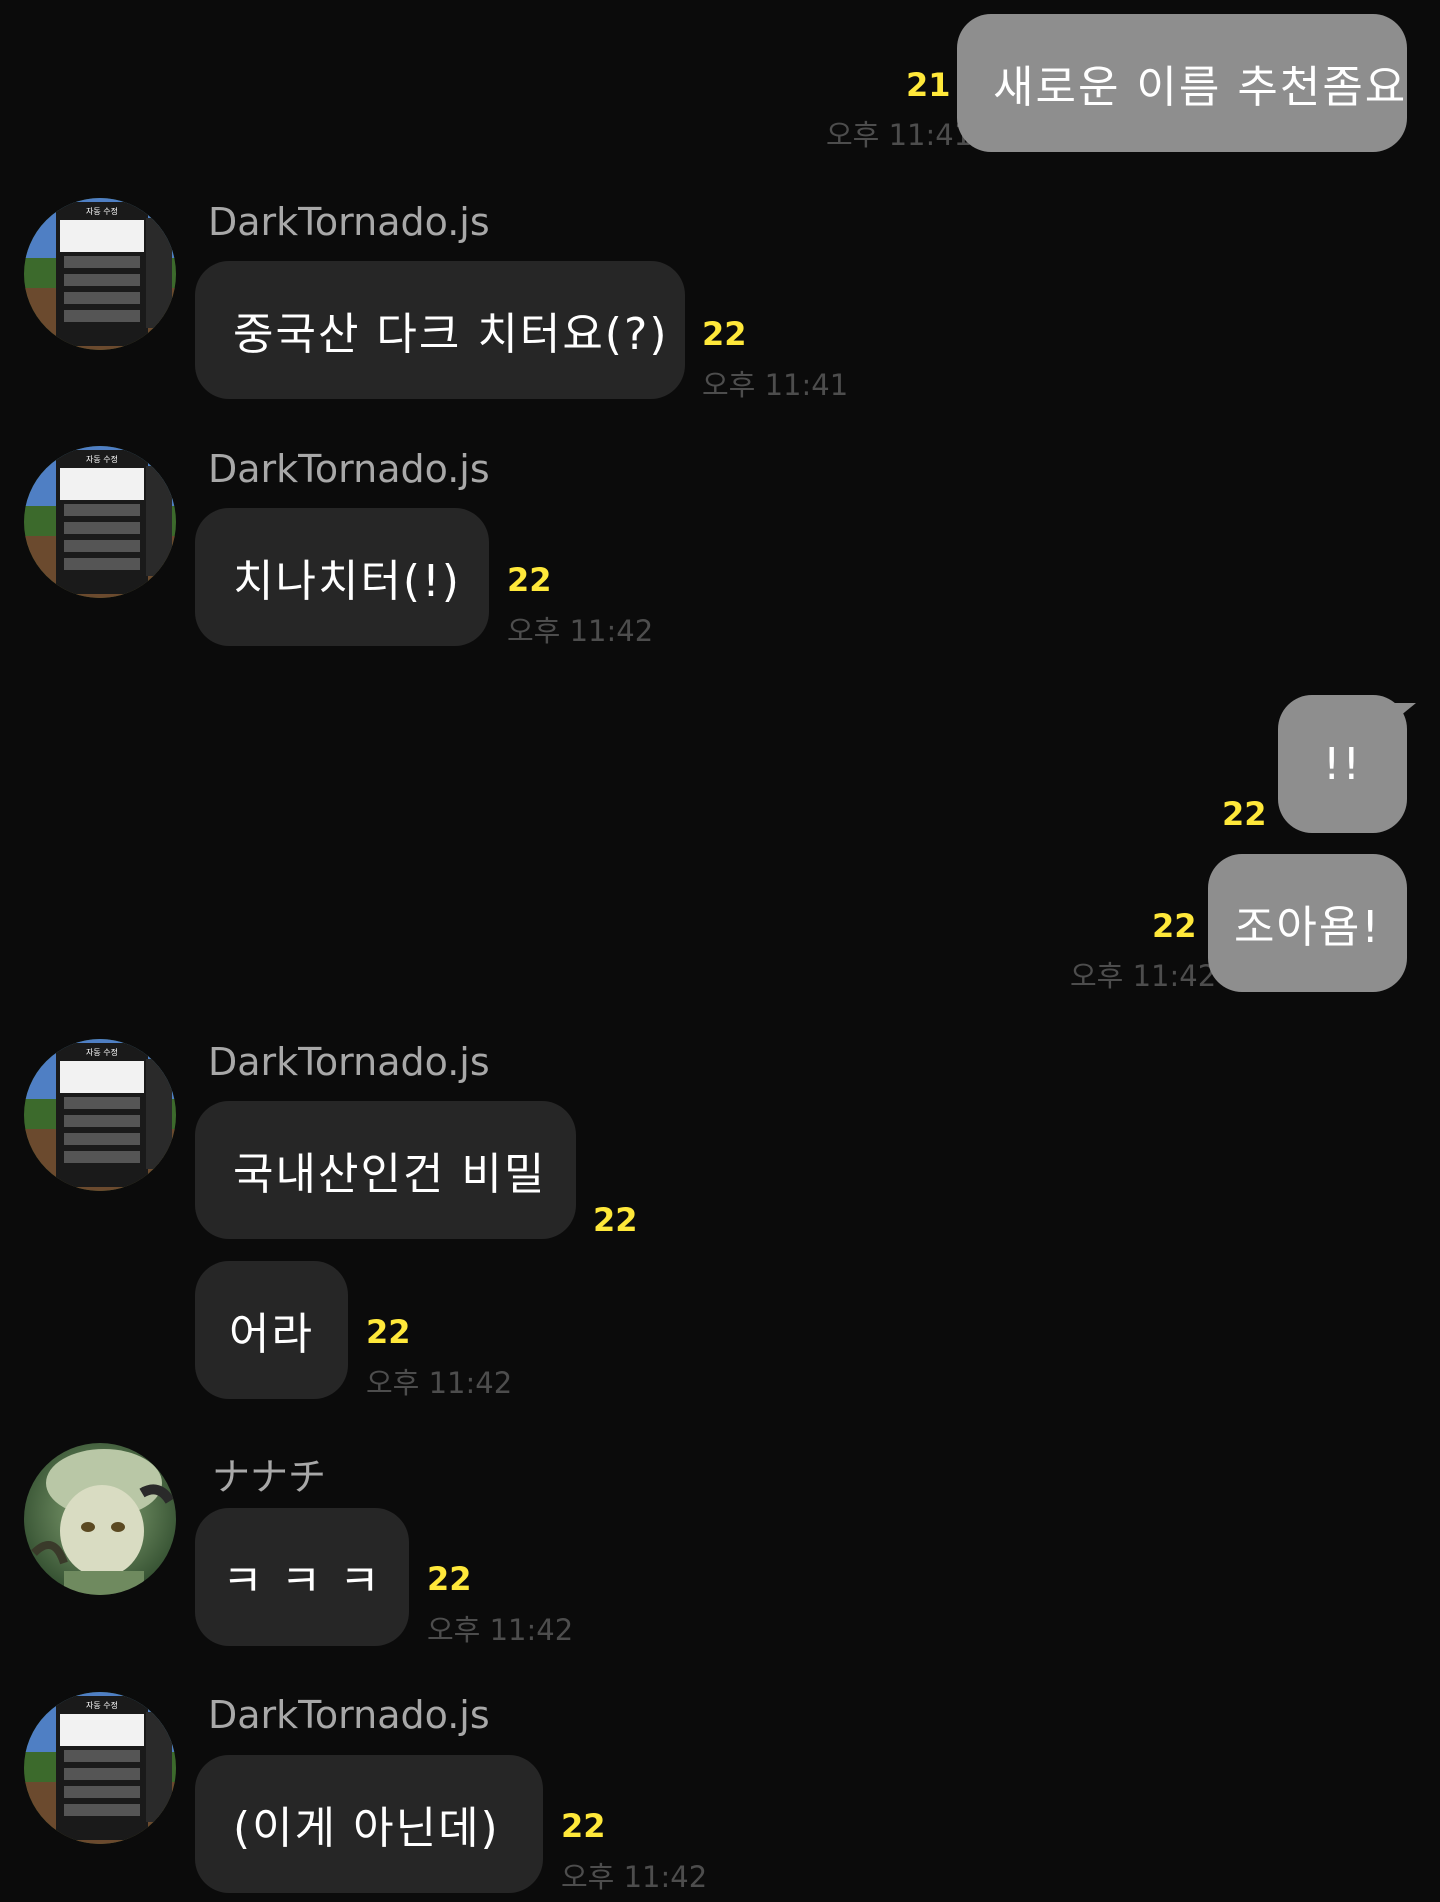 Image resolution: width=1440 pixels, height=1902 pixels. I want to click on message-bubble: 조아욤!, so click(1307, 923).